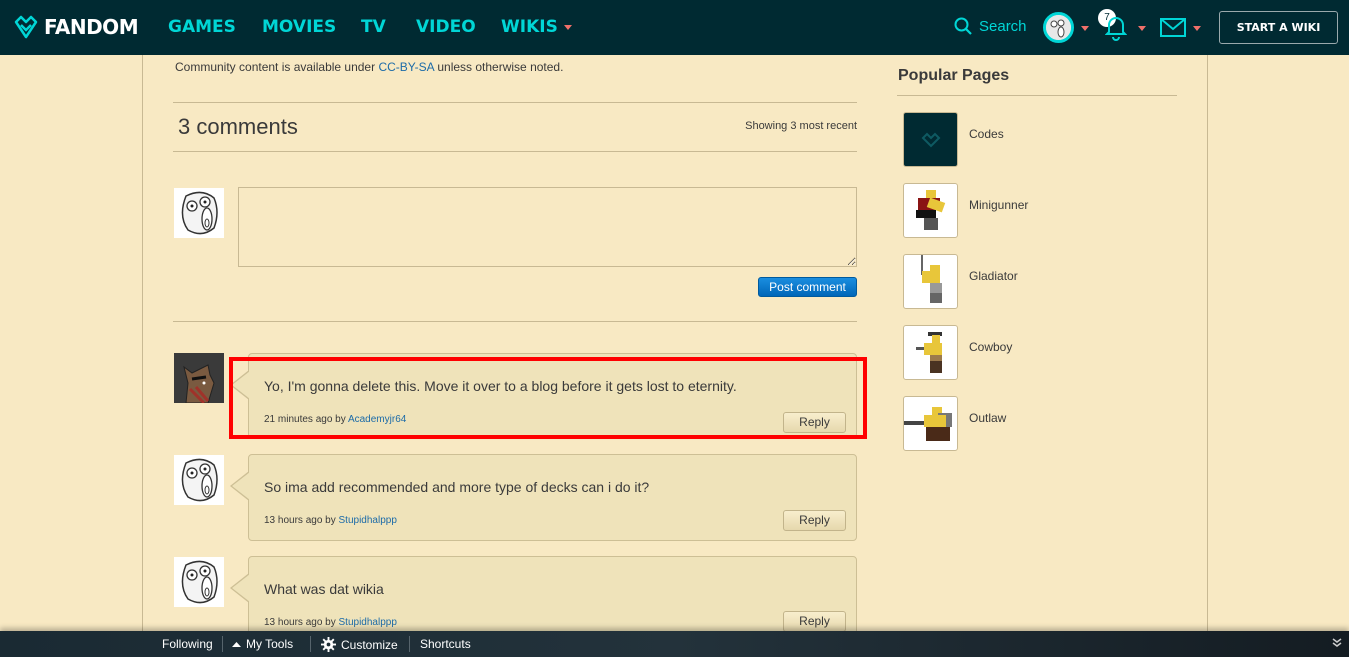 The width and height of the screenshot is (1349, 657). What do you see at coordinates (529, 27) in the screenshot?
I see `nav-wikis-label: WIKIS` at bounding box center [529, 27].